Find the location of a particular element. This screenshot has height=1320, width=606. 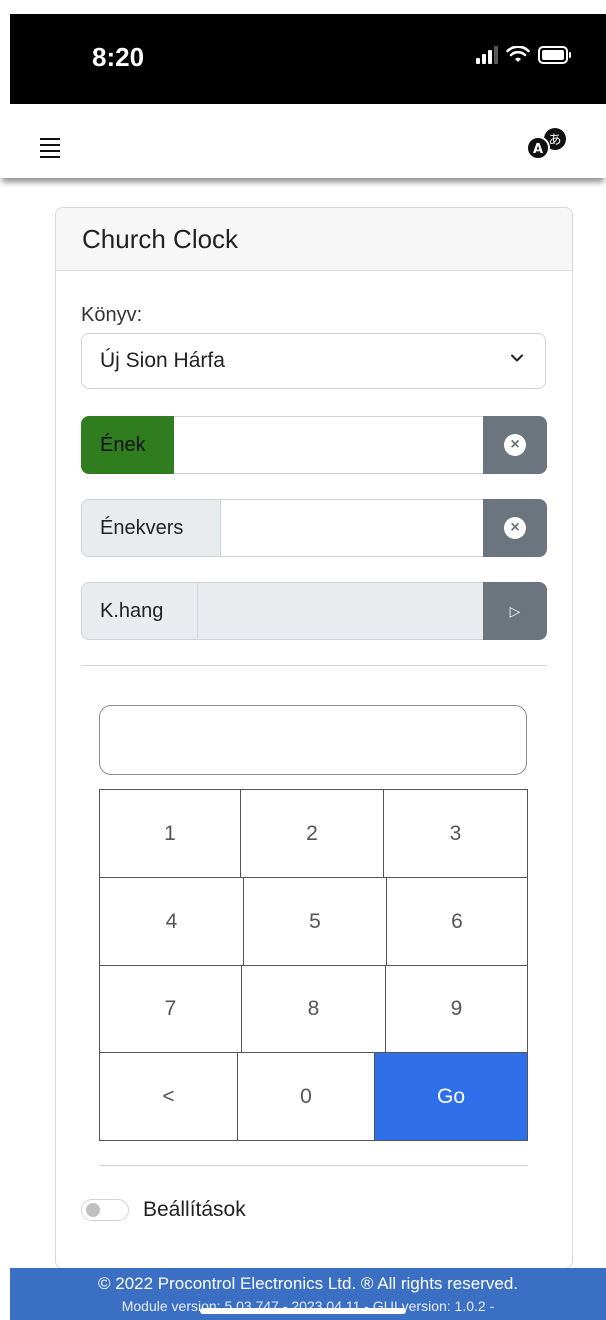

svg-text: A is located at coordinates (538, 149).